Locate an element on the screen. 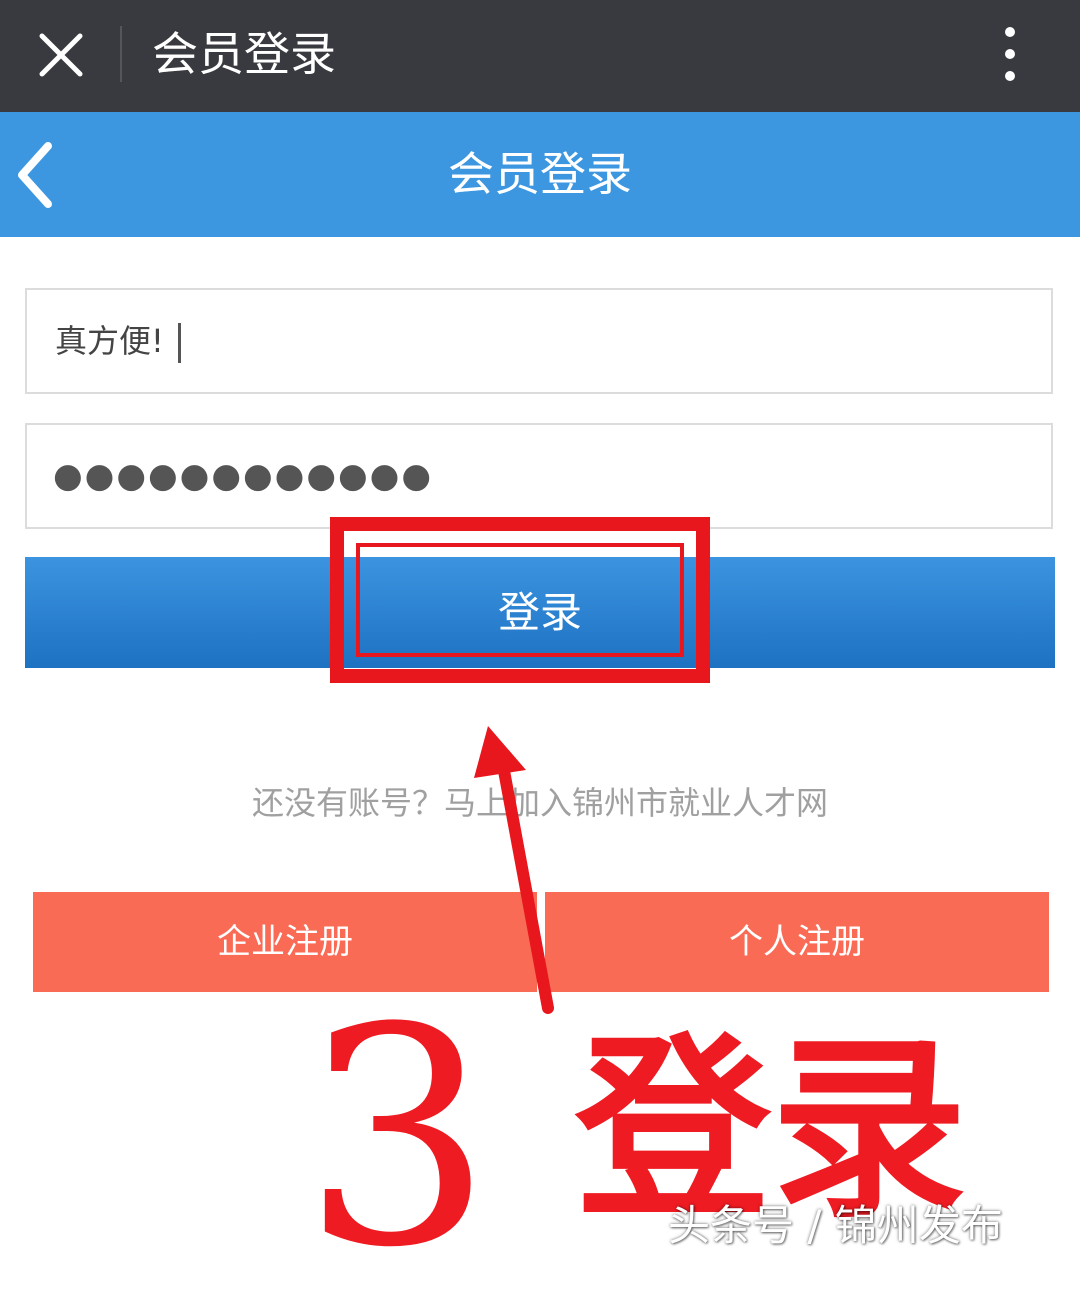 This screenshot has height=1313, width=1080. page-title: 会员登录 is located at coordinates (540, 174).